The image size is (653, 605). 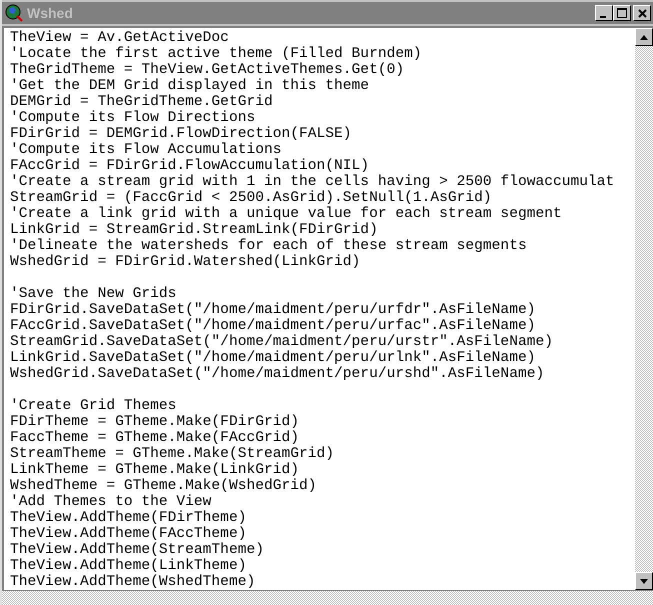 What do you see at coordinates (129, 534) in the screenshot?
I see `code-line: TheView.AddTheme(FAccTheme)` at bounding box center [129, 534].